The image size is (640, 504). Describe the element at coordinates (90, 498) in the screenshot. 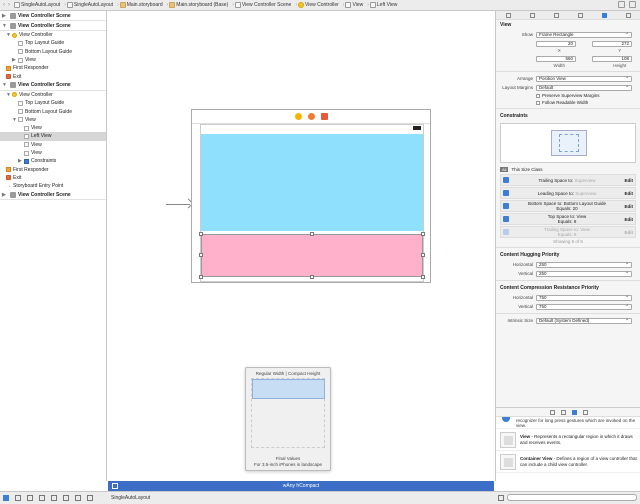

I see `report-navigator-icon` at that location.